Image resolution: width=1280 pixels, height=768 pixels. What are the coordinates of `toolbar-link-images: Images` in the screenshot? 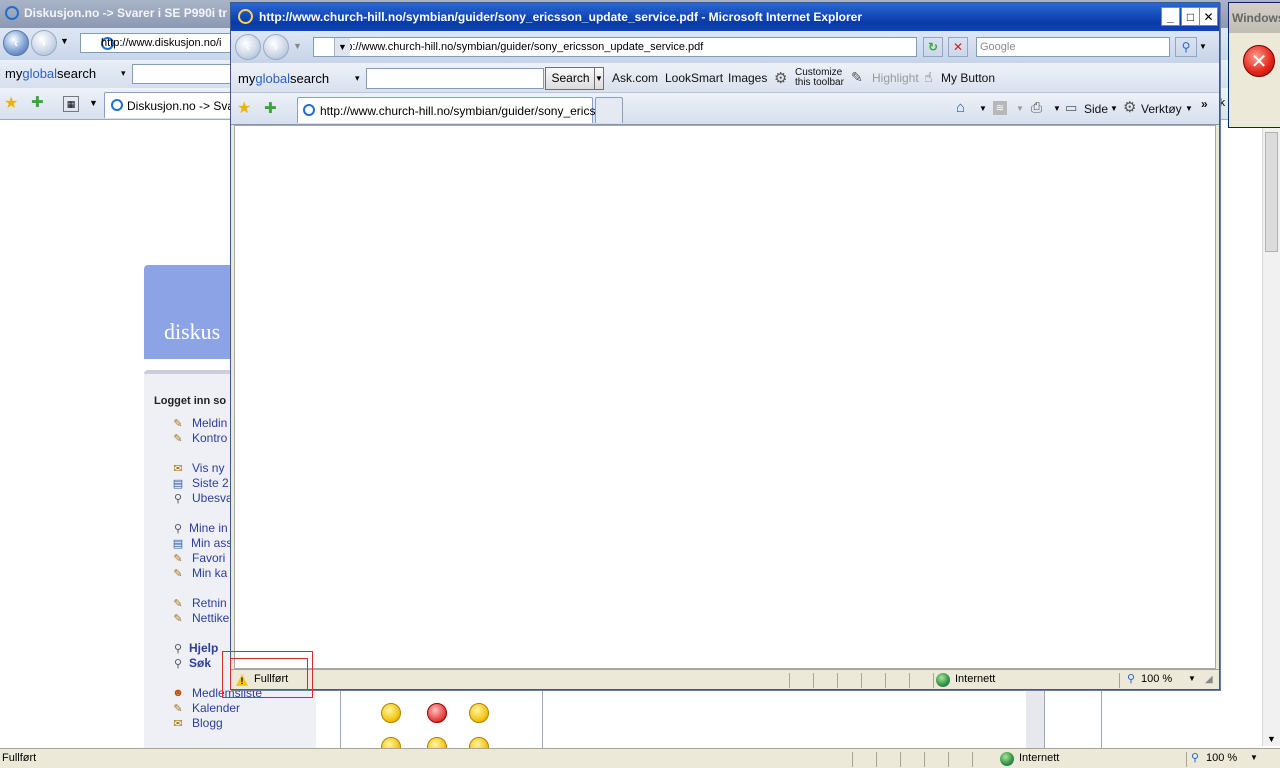 It's located at (747, 78).